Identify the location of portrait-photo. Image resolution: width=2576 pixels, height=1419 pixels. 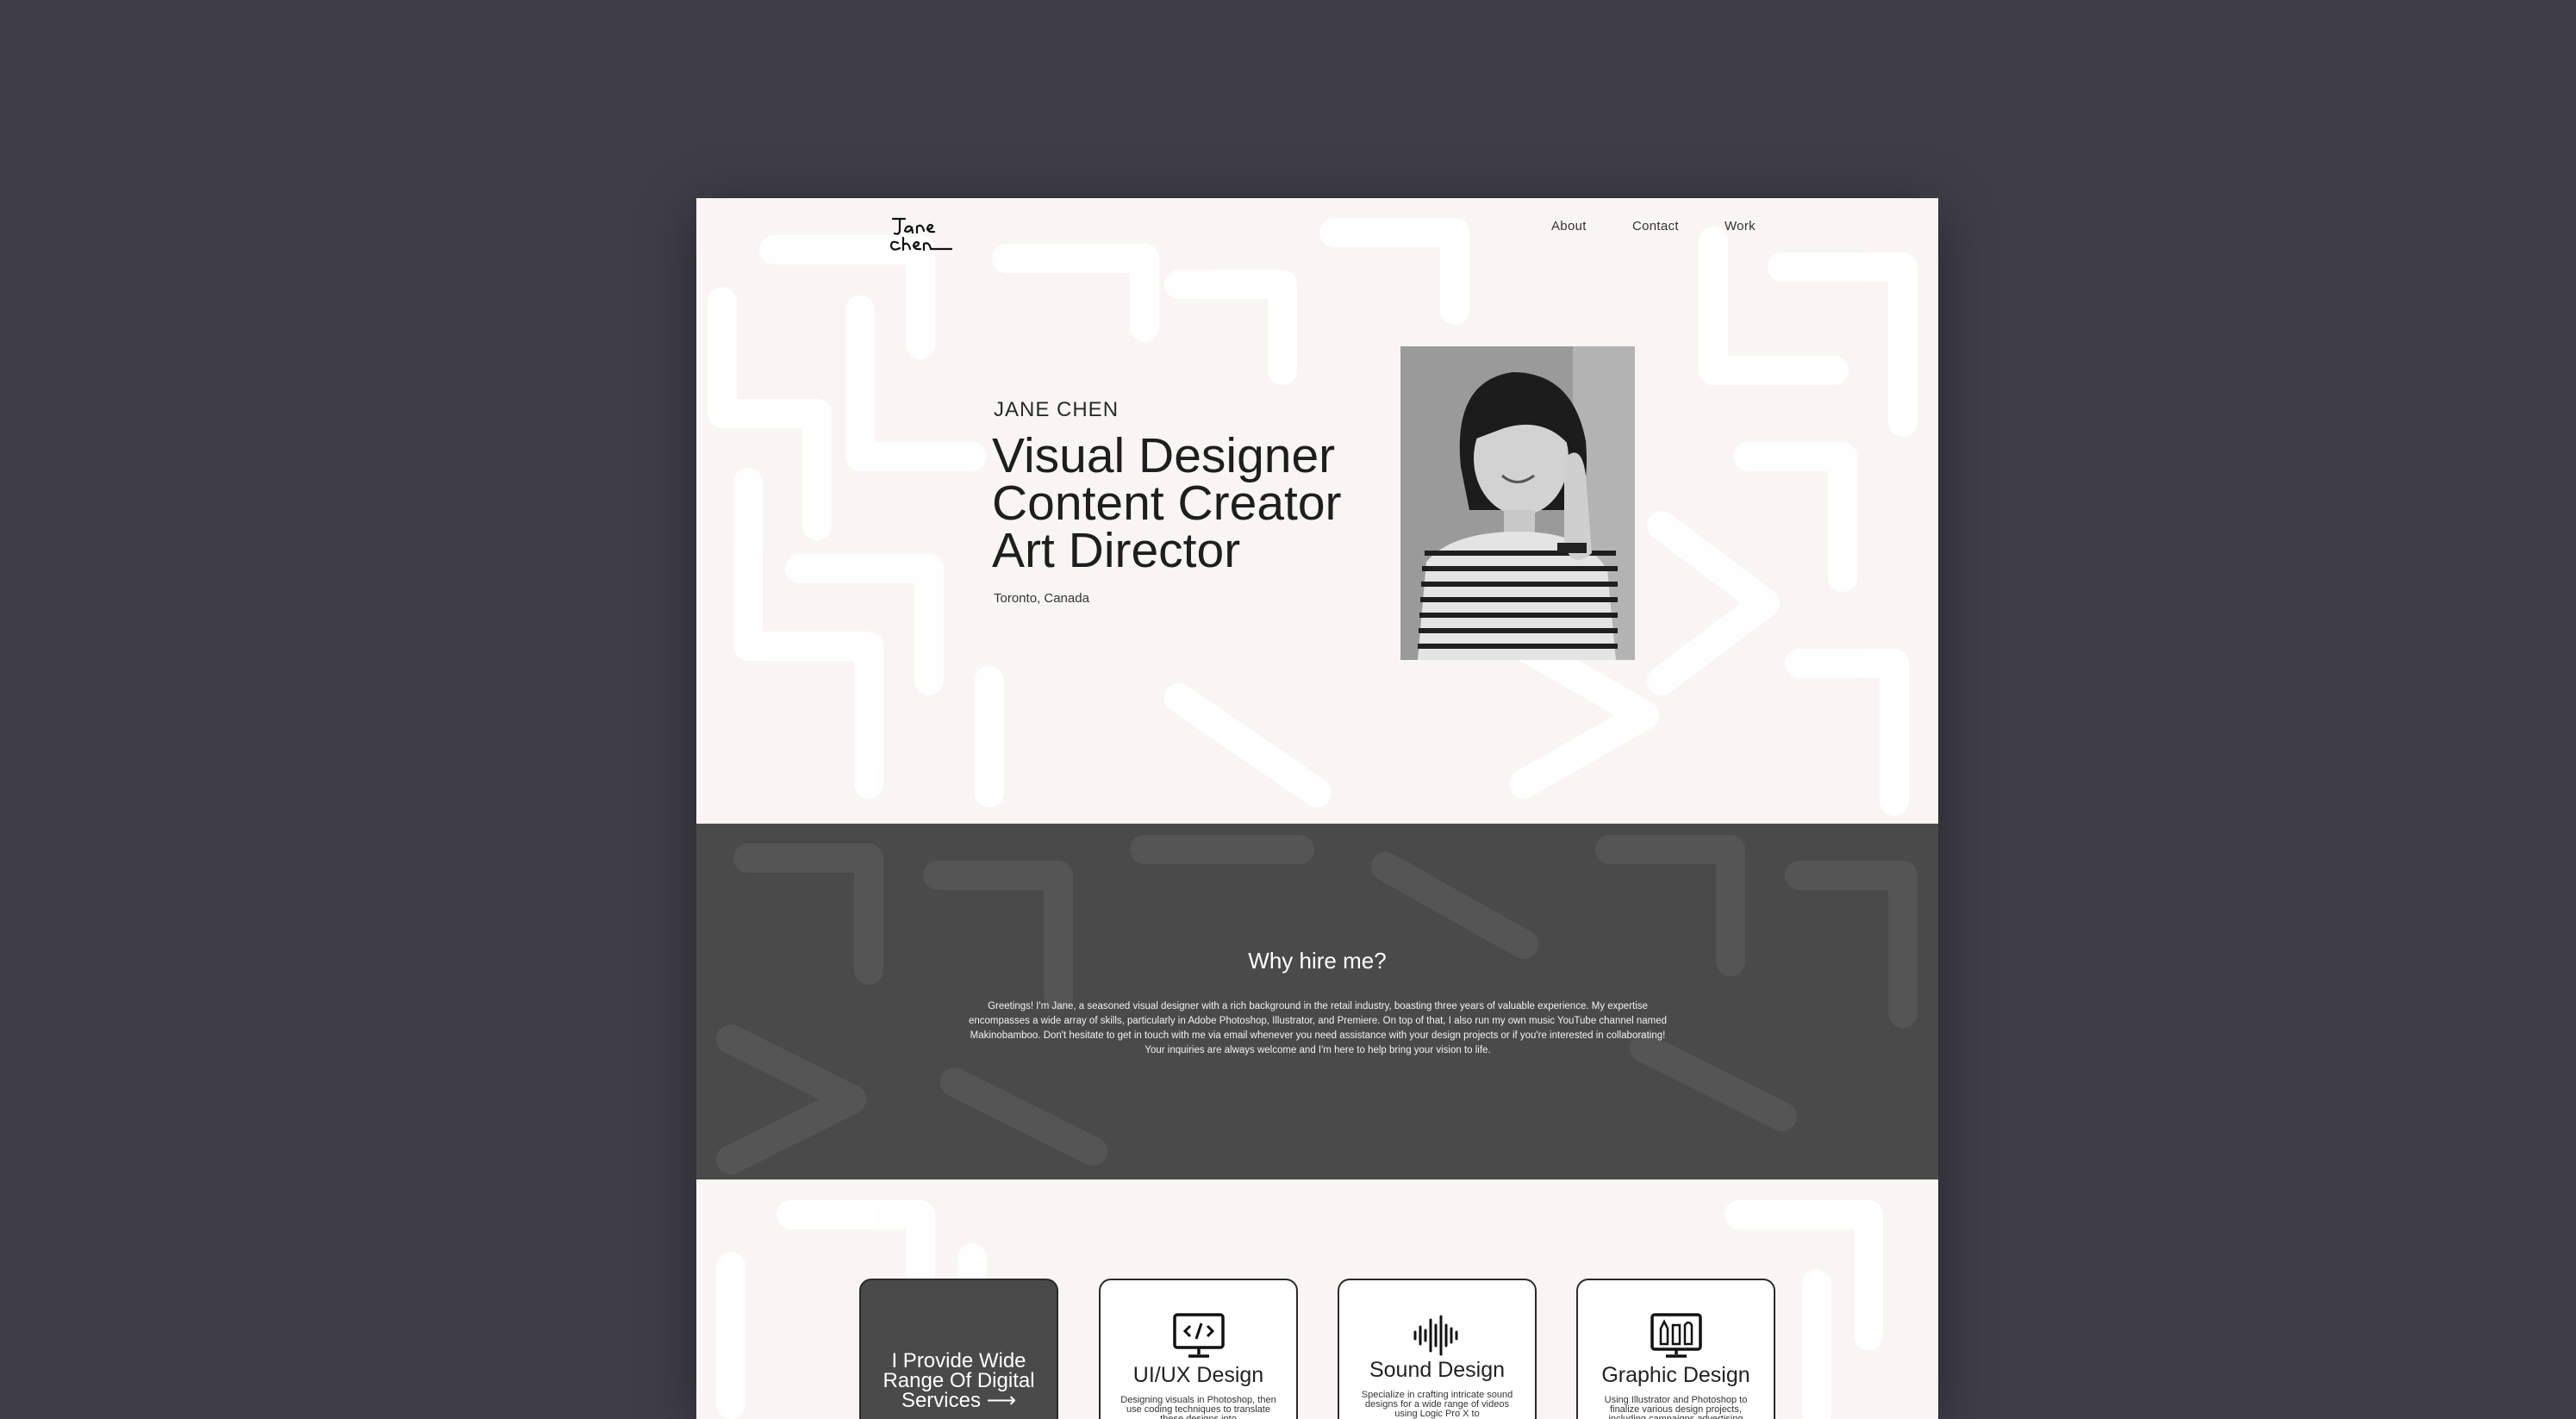
(1517, 503).